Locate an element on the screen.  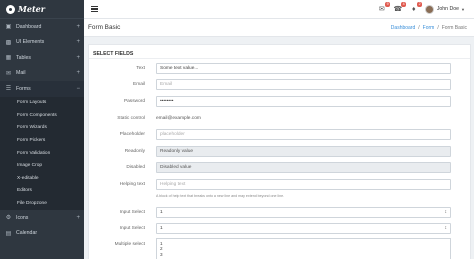
breadcrumb-current: Form Basic is located at coordinates (454, 27).